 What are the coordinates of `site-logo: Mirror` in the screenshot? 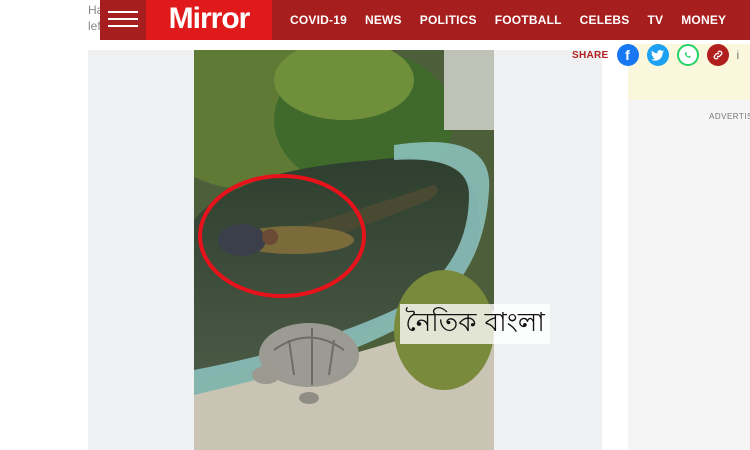 It's located at (209, 19).